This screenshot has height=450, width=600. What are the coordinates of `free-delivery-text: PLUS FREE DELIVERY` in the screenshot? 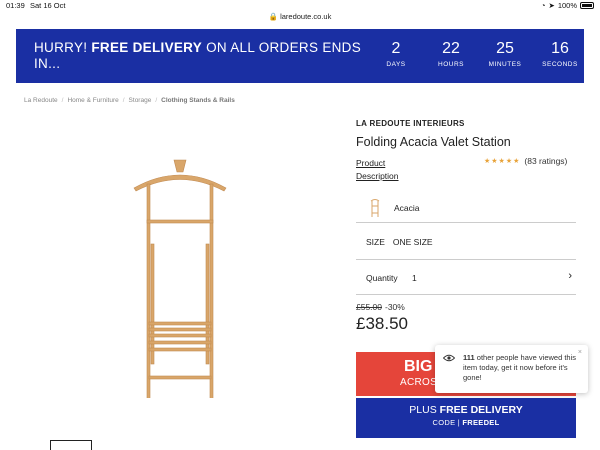 It's located at (466, 410).